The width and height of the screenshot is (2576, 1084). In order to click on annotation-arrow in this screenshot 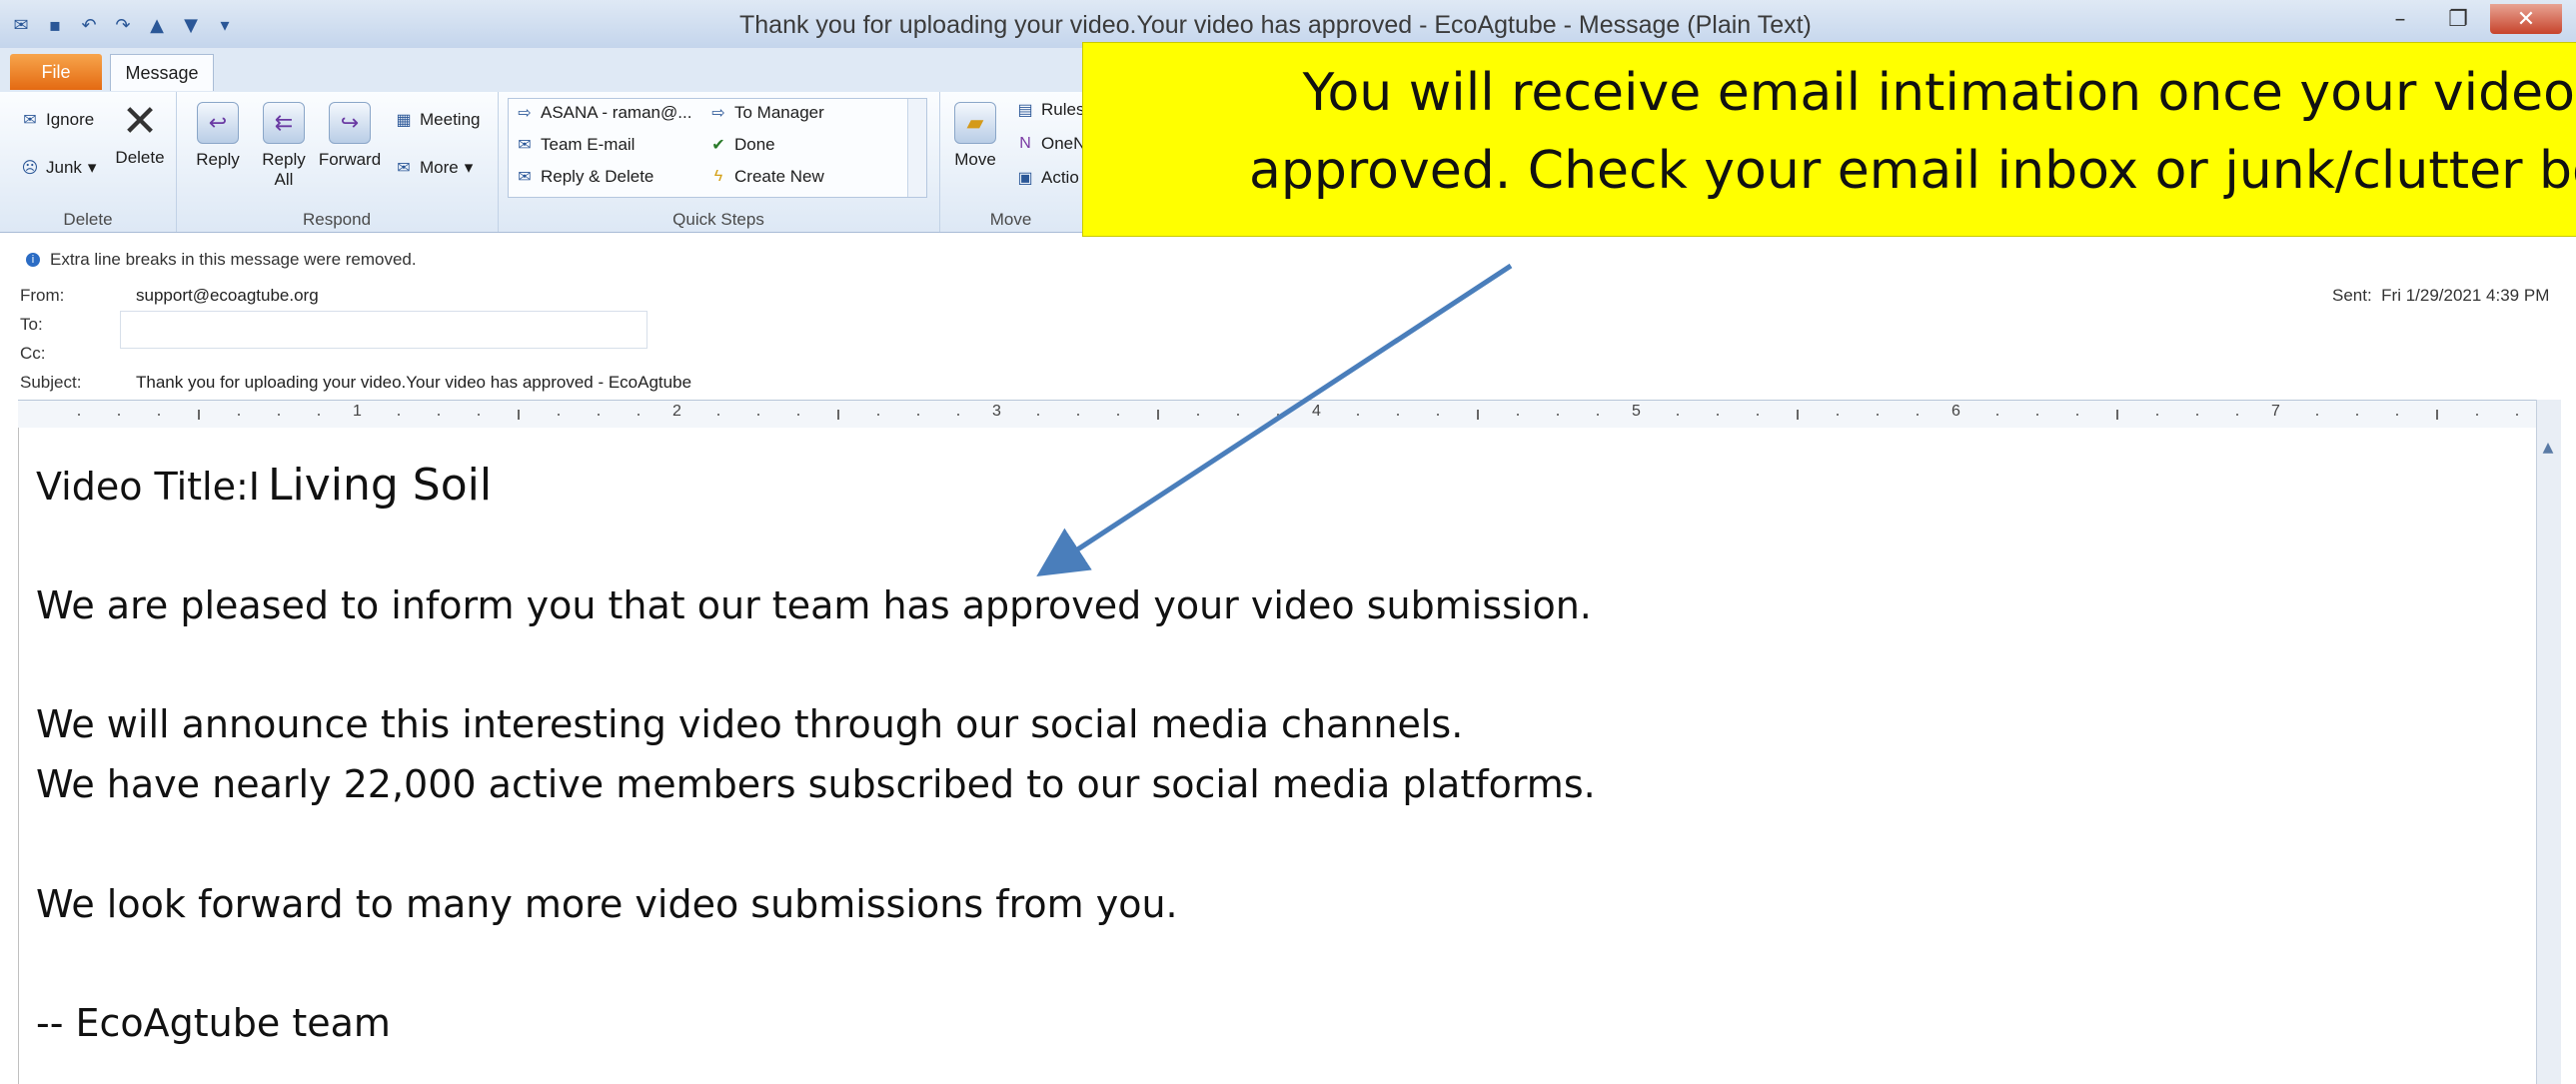, I will do `click(1274, 419)`.